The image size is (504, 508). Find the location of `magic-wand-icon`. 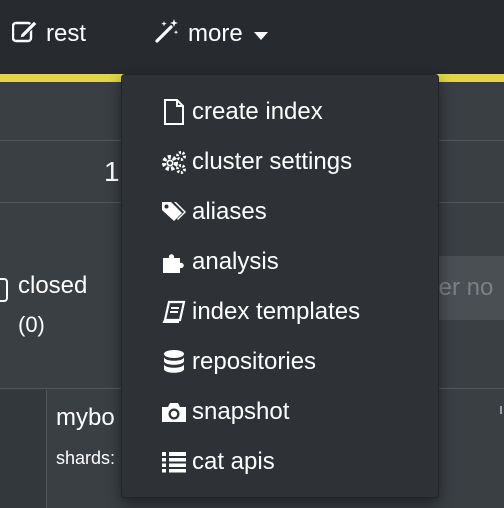

magic-wand-icon is located at coordinates (171, 34).